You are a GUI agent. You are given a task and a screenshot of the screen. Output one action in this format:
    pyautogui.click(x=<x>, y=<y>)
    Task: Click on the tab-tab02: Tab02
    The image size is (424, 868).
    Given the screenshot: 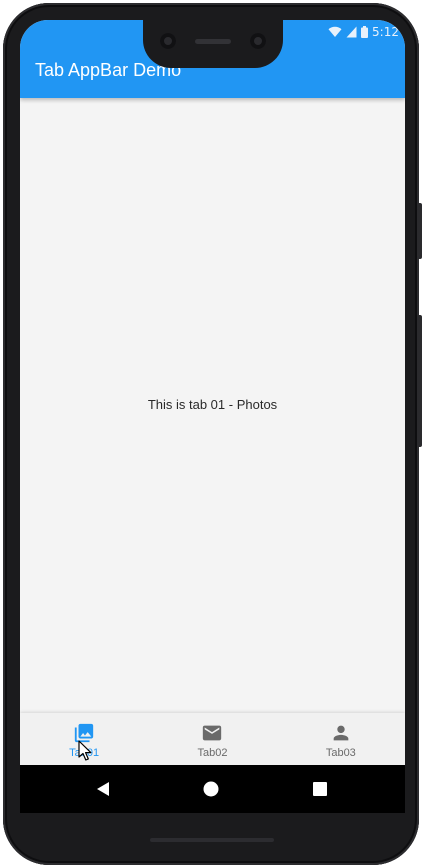 What is the action you would take?
    pyautogui.click(x=212, y=739)
    